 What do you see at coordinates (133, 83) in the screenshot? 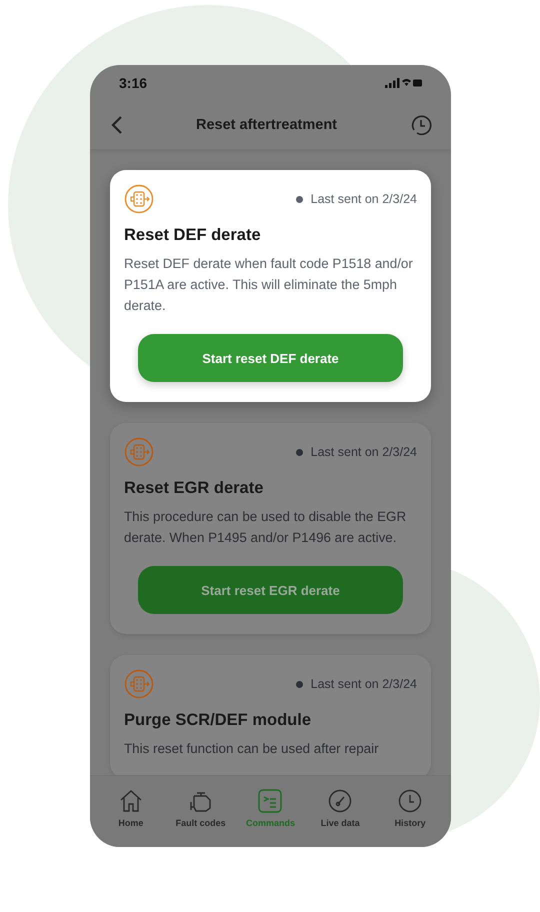
I see `status-time: 3:16` at bounding box center [133, 83].